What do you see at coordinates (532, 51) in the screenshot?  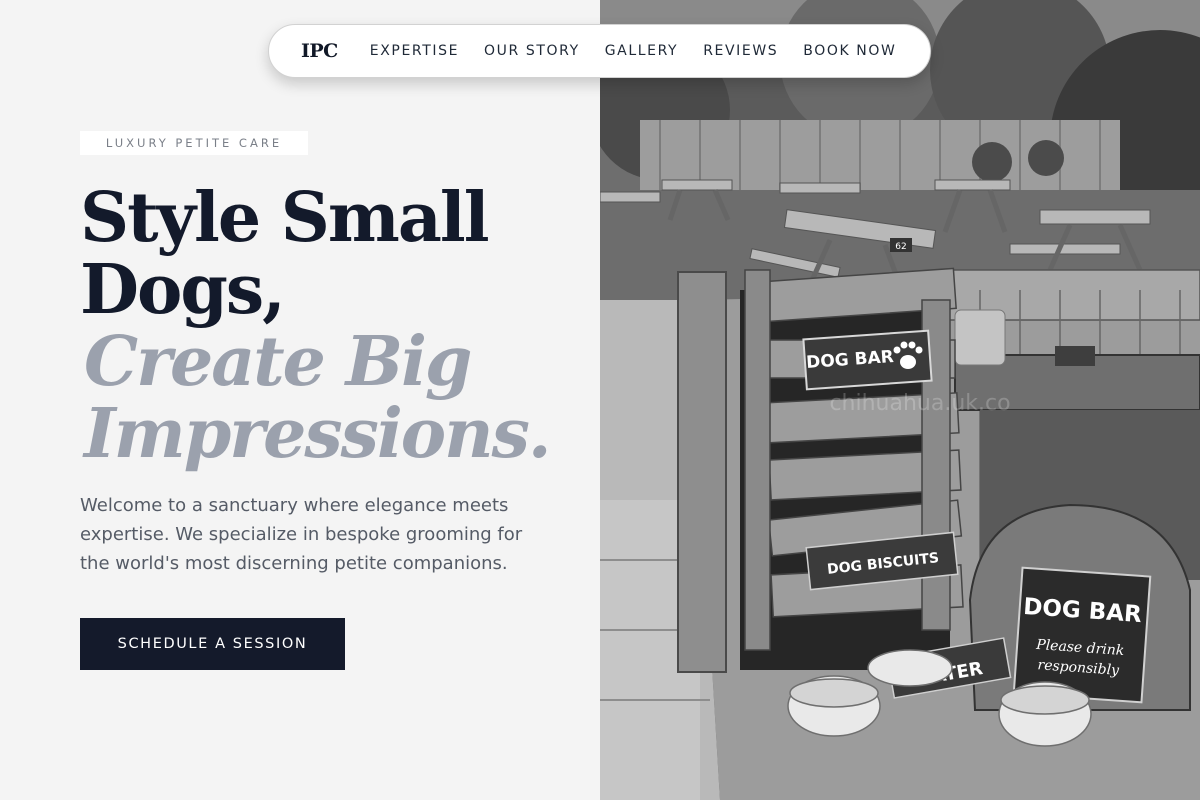 I see `nav-link-our-story: OUR STORY` at bounding box center [532, 51].